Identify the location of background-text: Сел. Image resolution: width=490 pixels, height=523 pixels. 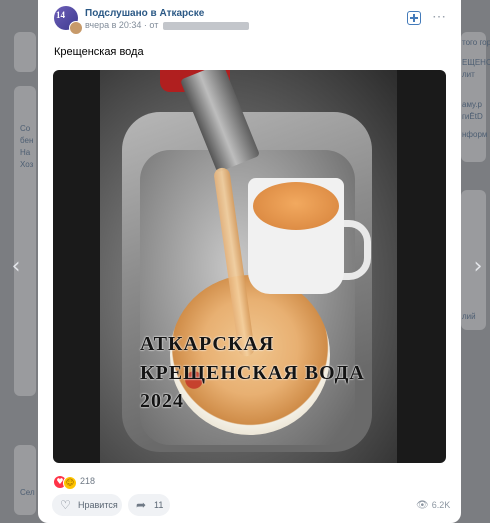
(27, 492).